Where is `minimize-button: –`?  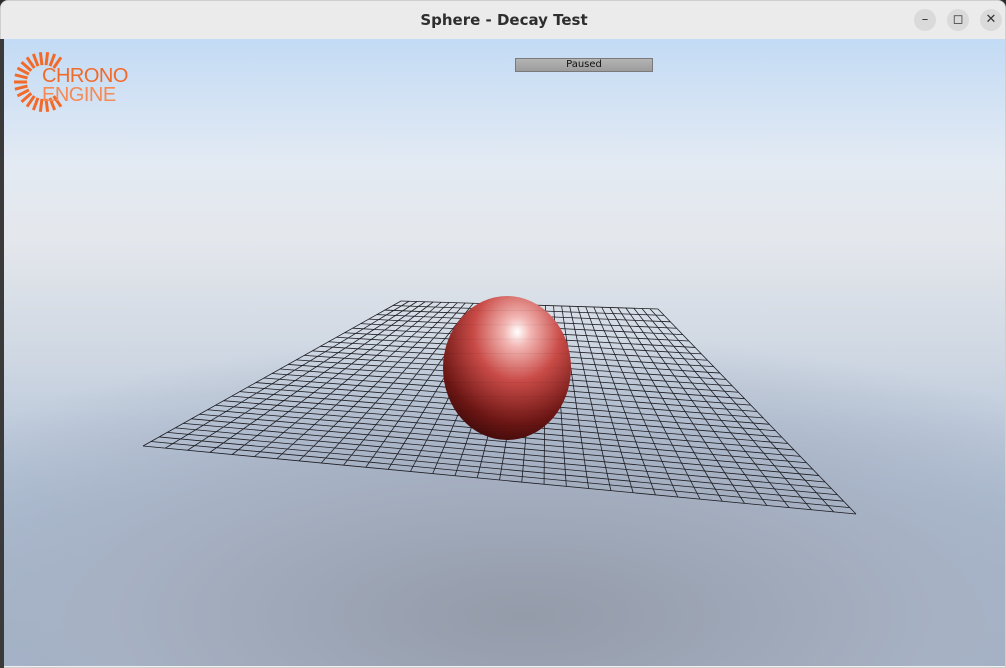
minimize-button: – is located at coordinates (925, 20).